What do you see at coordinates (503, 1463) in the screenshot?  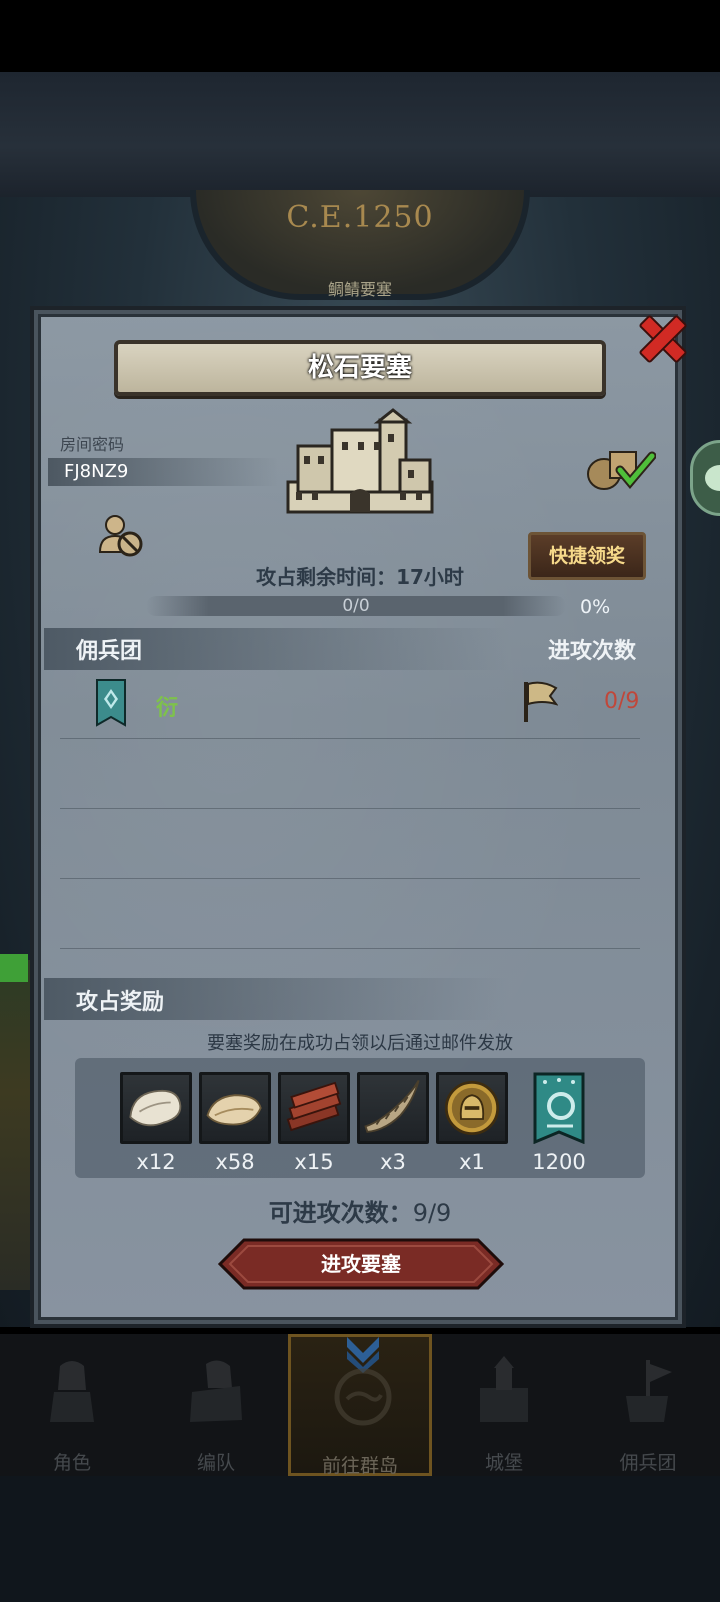 I see `nav-label: 城堡` at bounding box center [503, 1463].